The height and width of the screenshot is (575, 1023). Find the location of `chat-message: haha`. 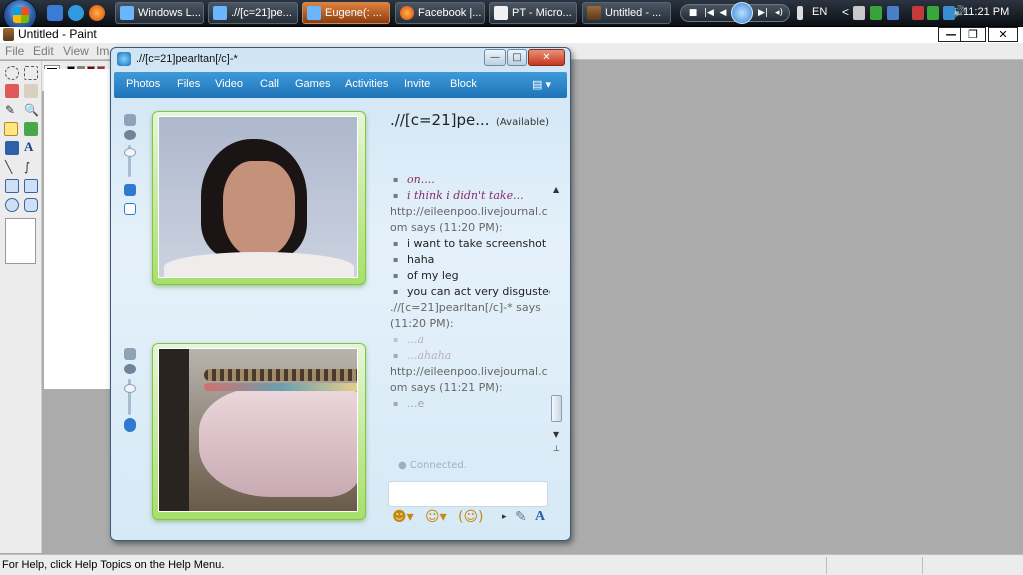

chat-message: haha is located at coordinates (470, 260).